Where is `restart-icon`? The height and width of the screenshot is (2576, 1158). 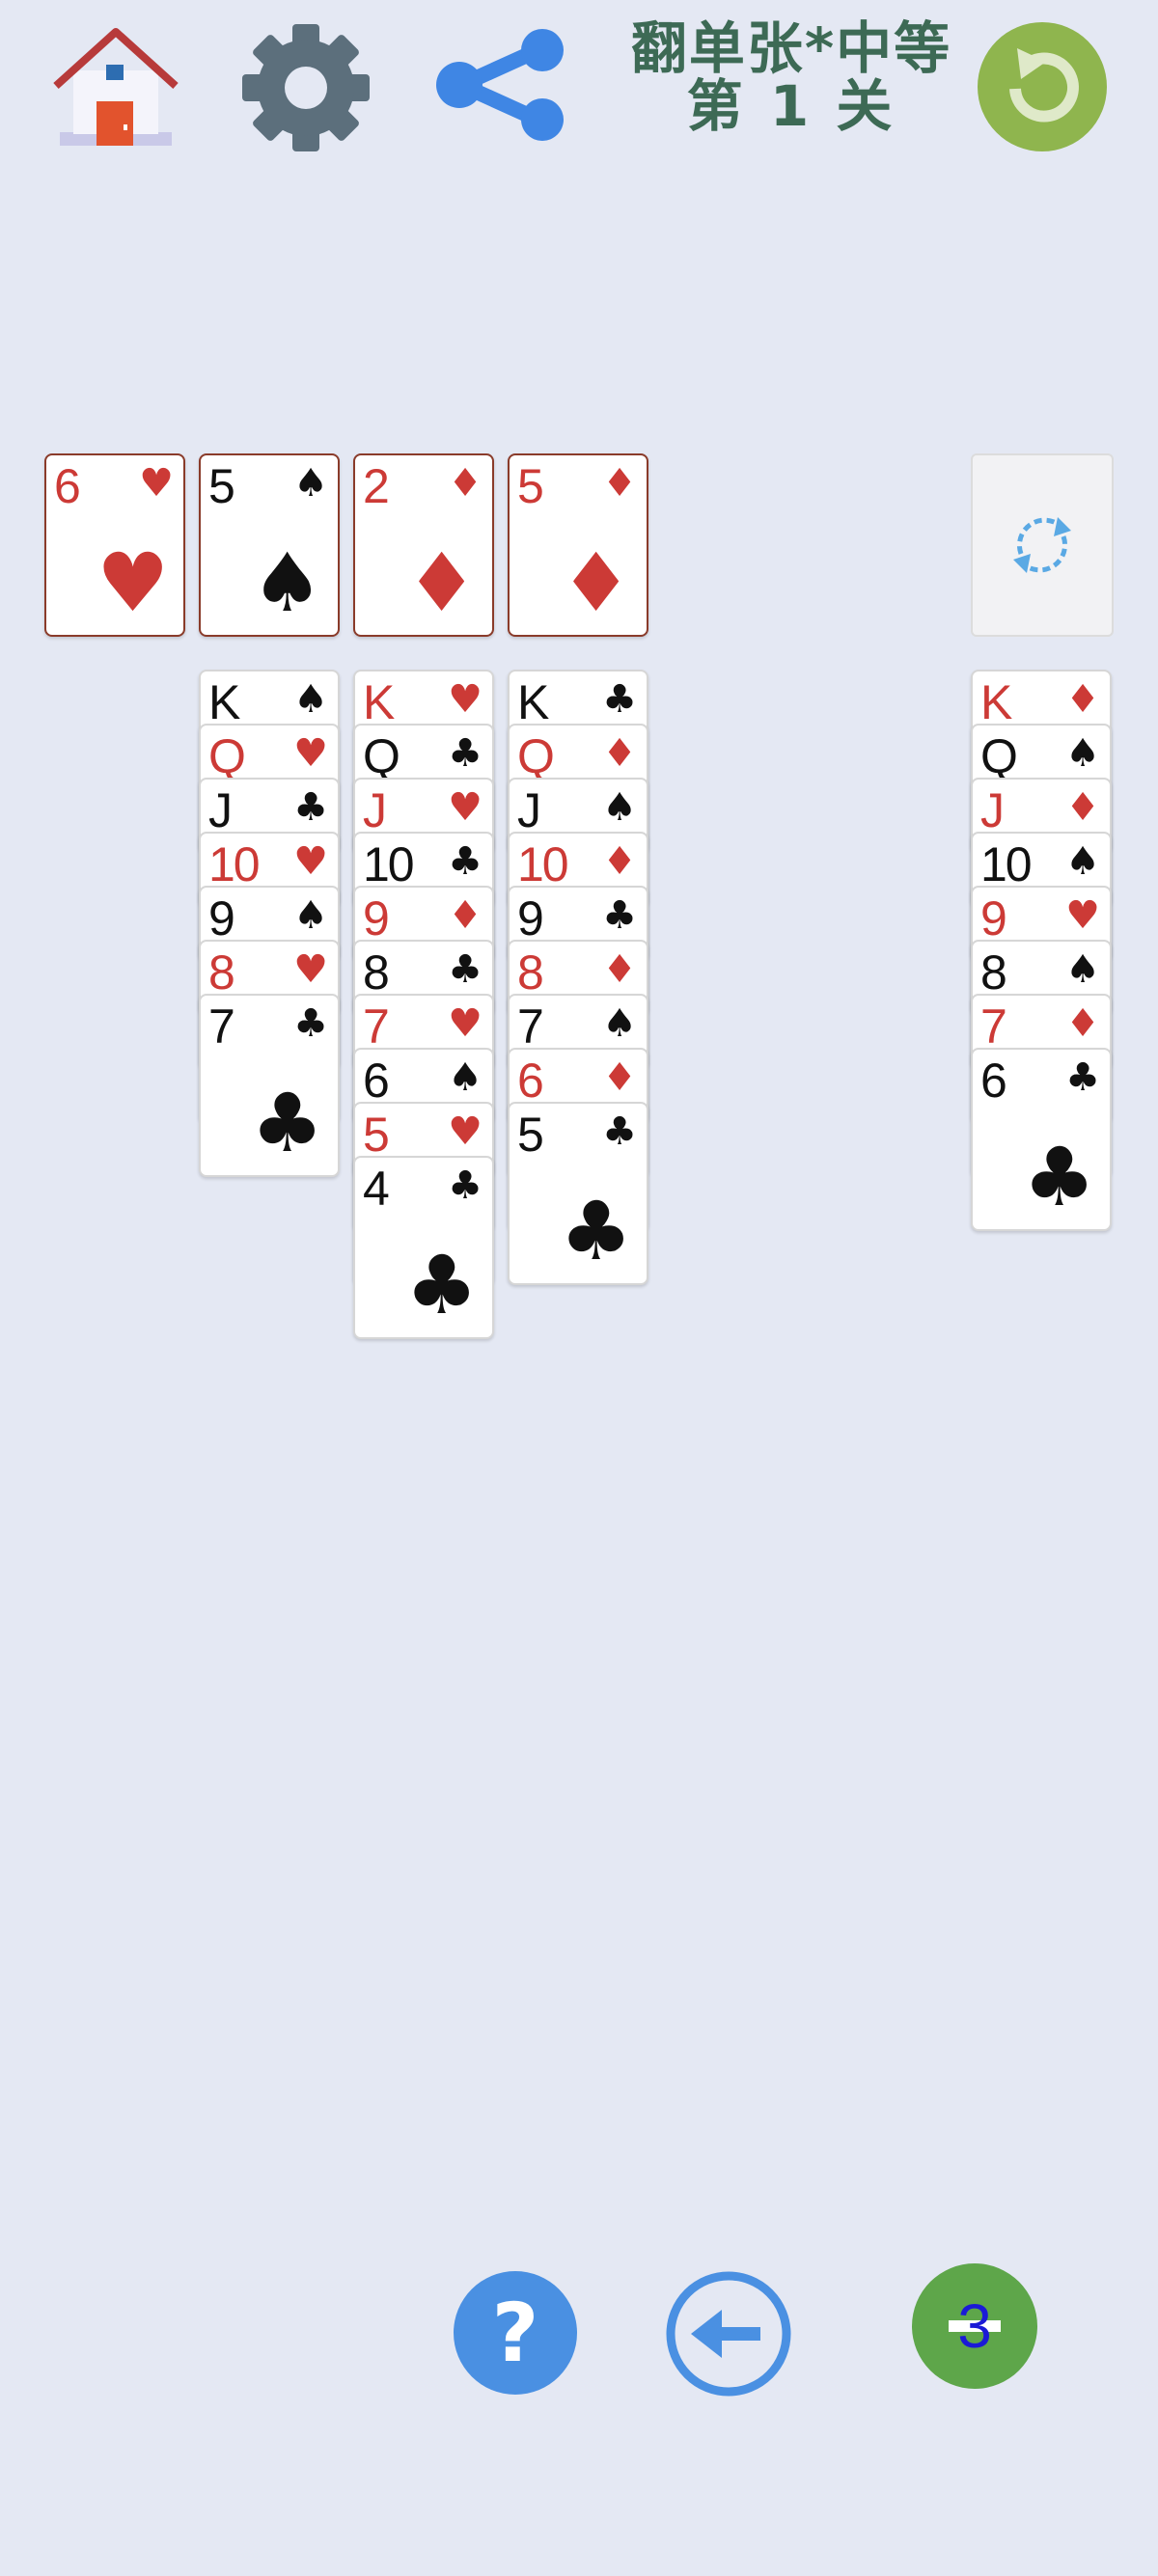 restart-icon is located at coordinates (1042, 86).